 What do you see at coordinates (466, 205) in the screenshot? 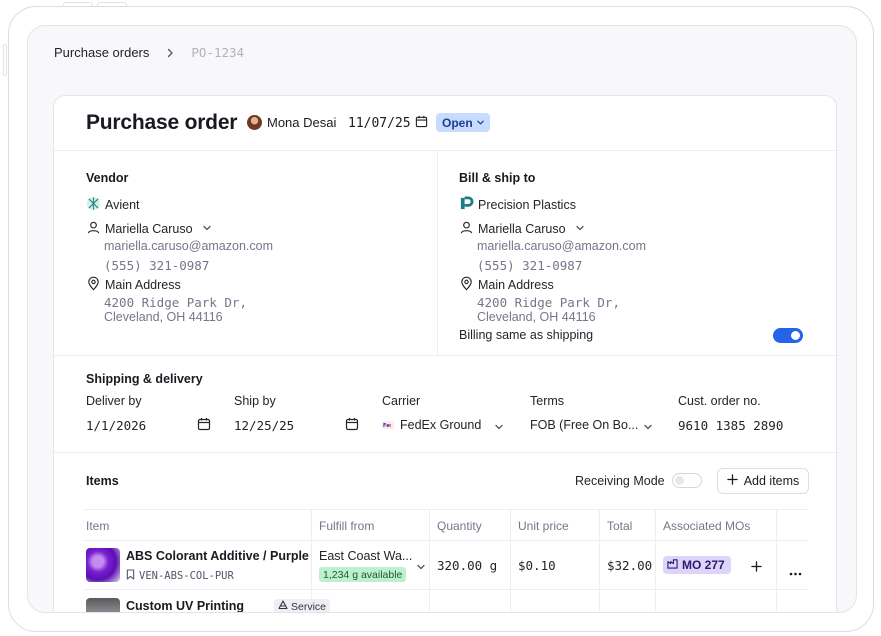
I see `precision-plastics-logo-icon` at bounding box center [466, 205].